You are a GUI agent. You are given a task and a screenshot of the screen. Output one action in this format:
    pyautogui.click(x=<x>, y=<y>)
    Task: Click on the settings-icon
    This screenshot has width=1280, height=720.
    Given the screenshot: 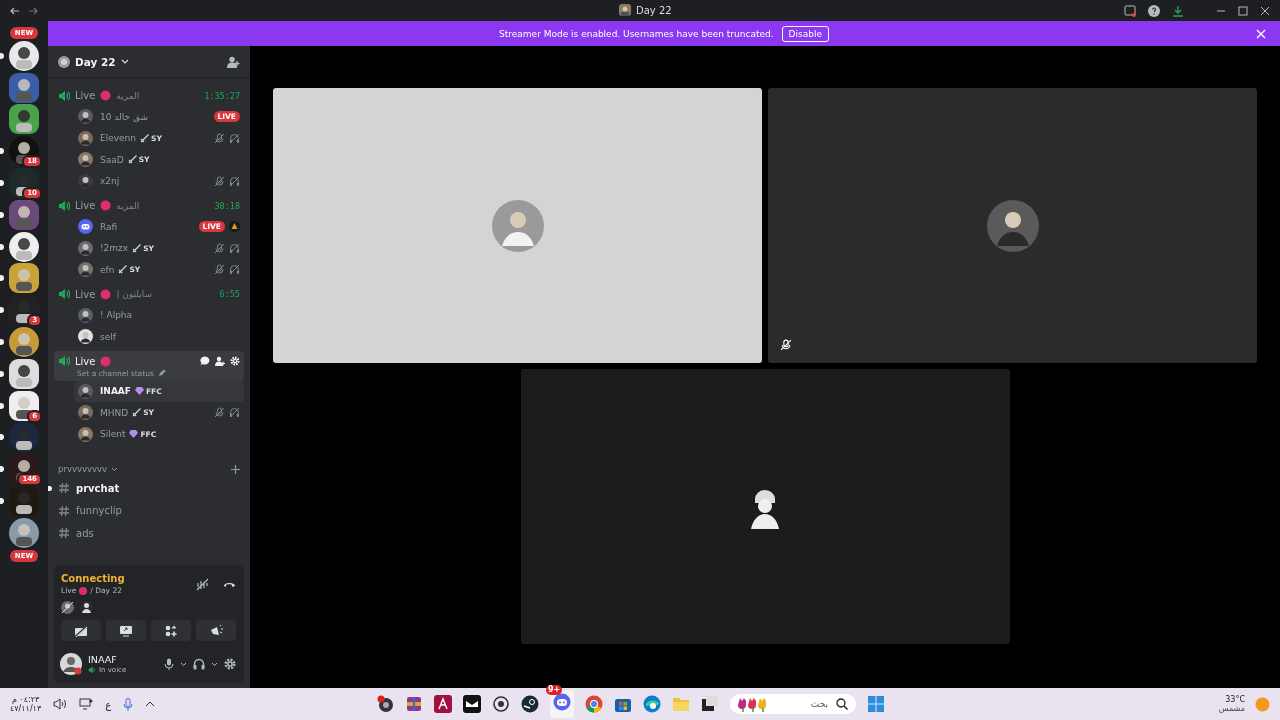 What is the action you would take?
    pyautogui.click(x=230, y=664)
    